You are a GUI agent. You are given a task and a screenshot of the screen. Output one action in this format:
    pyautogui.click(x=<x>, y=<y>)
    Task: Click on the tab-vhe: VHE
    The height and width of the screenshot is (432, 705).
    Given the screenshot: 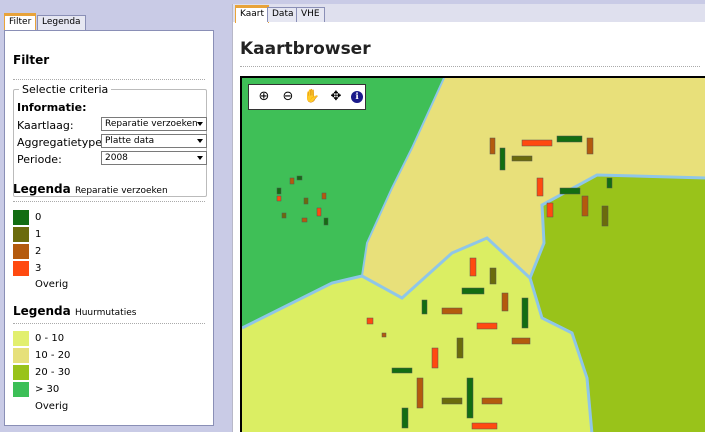 What is the action you would take?
    pyautogui.click(x=310, y=14)
    